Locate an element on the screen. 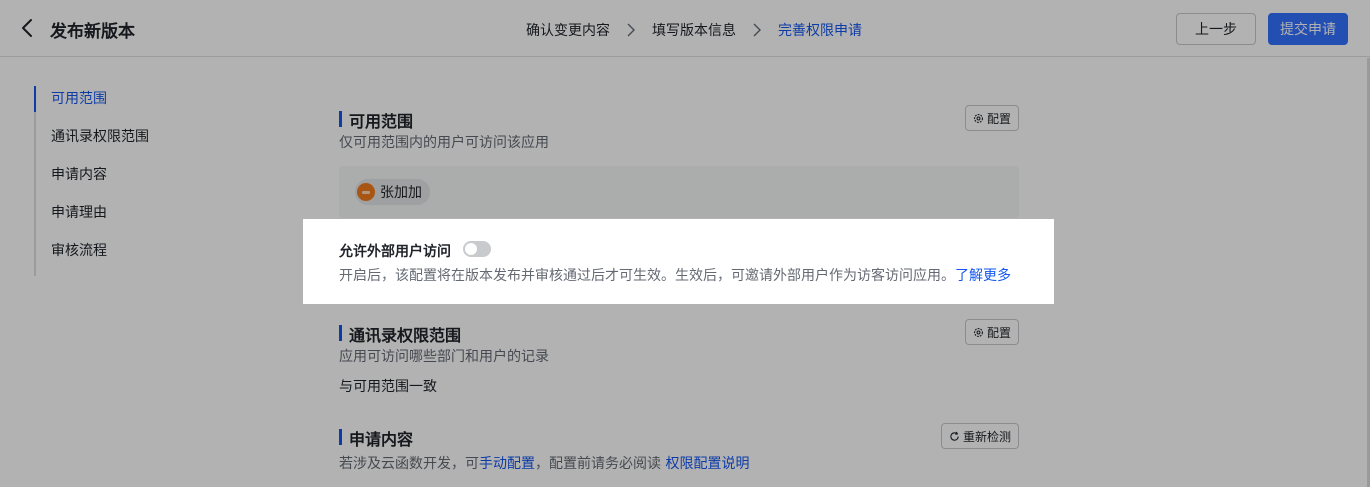  refresh-icon is located at coordinates (954, 436).